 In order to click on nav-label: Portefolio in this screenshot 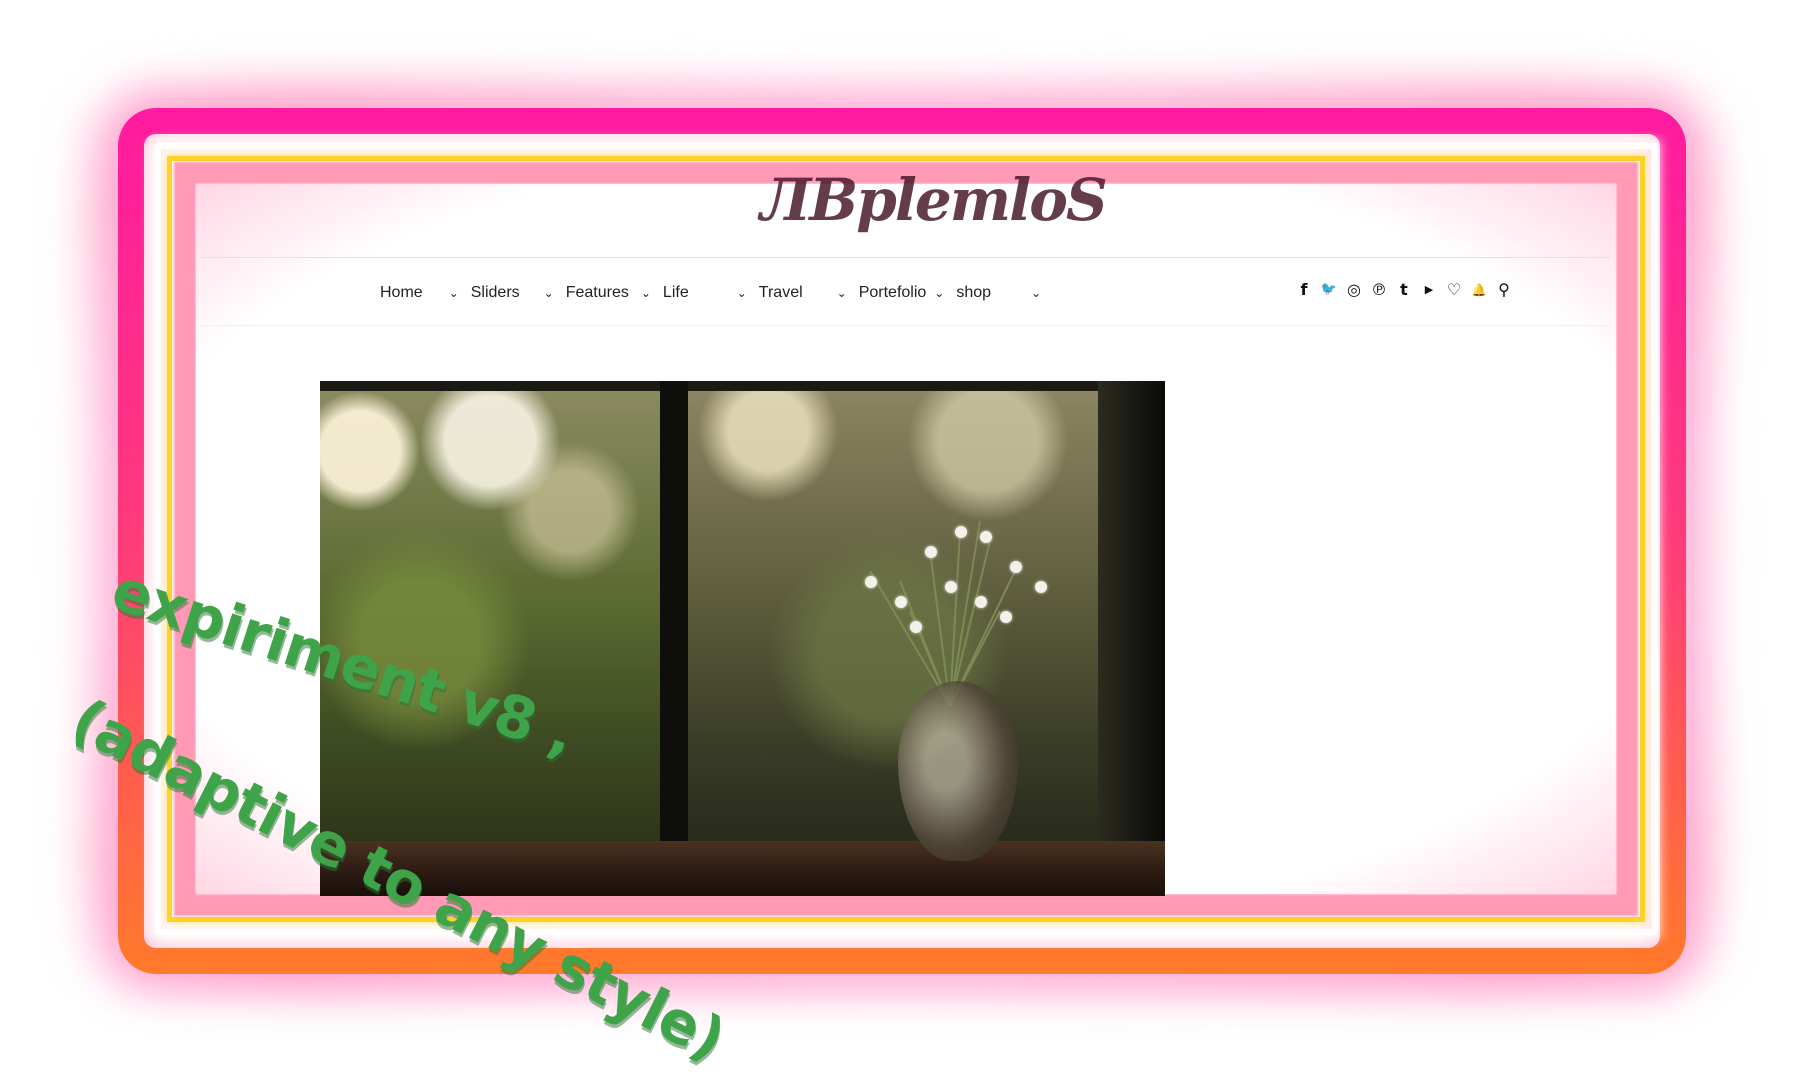, I will do `click(892, 292)`.